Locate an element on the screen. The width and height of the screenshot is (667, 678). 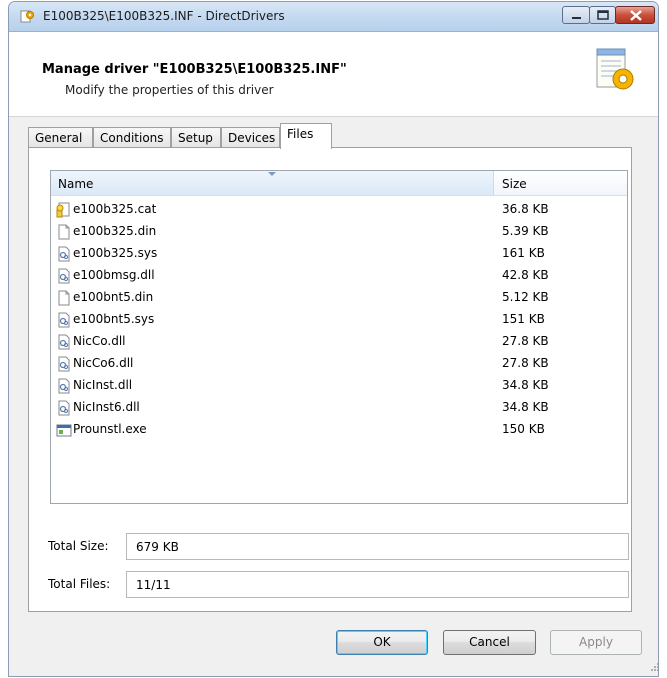
file-row: Prounstl.exe 150 KB is located at coordinates (339, 430).